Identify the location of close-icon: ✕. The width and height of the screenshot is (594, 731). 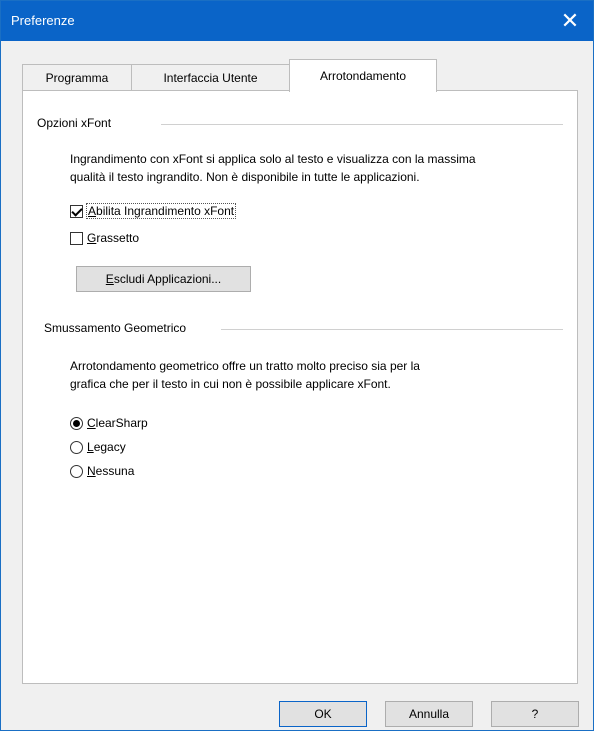
(570, 20).